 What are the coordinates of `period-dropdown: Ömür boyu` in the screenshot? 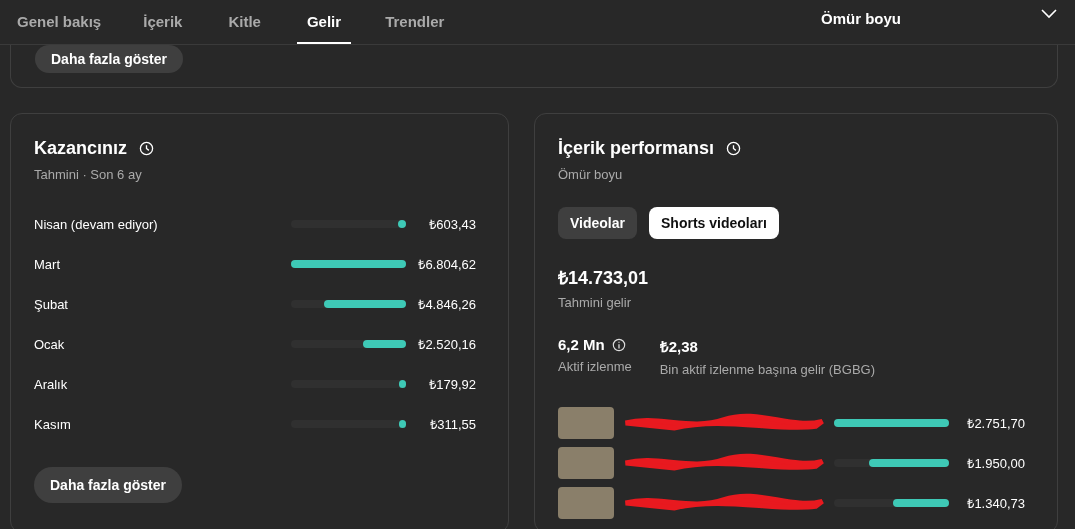 It's located at (948, 22).